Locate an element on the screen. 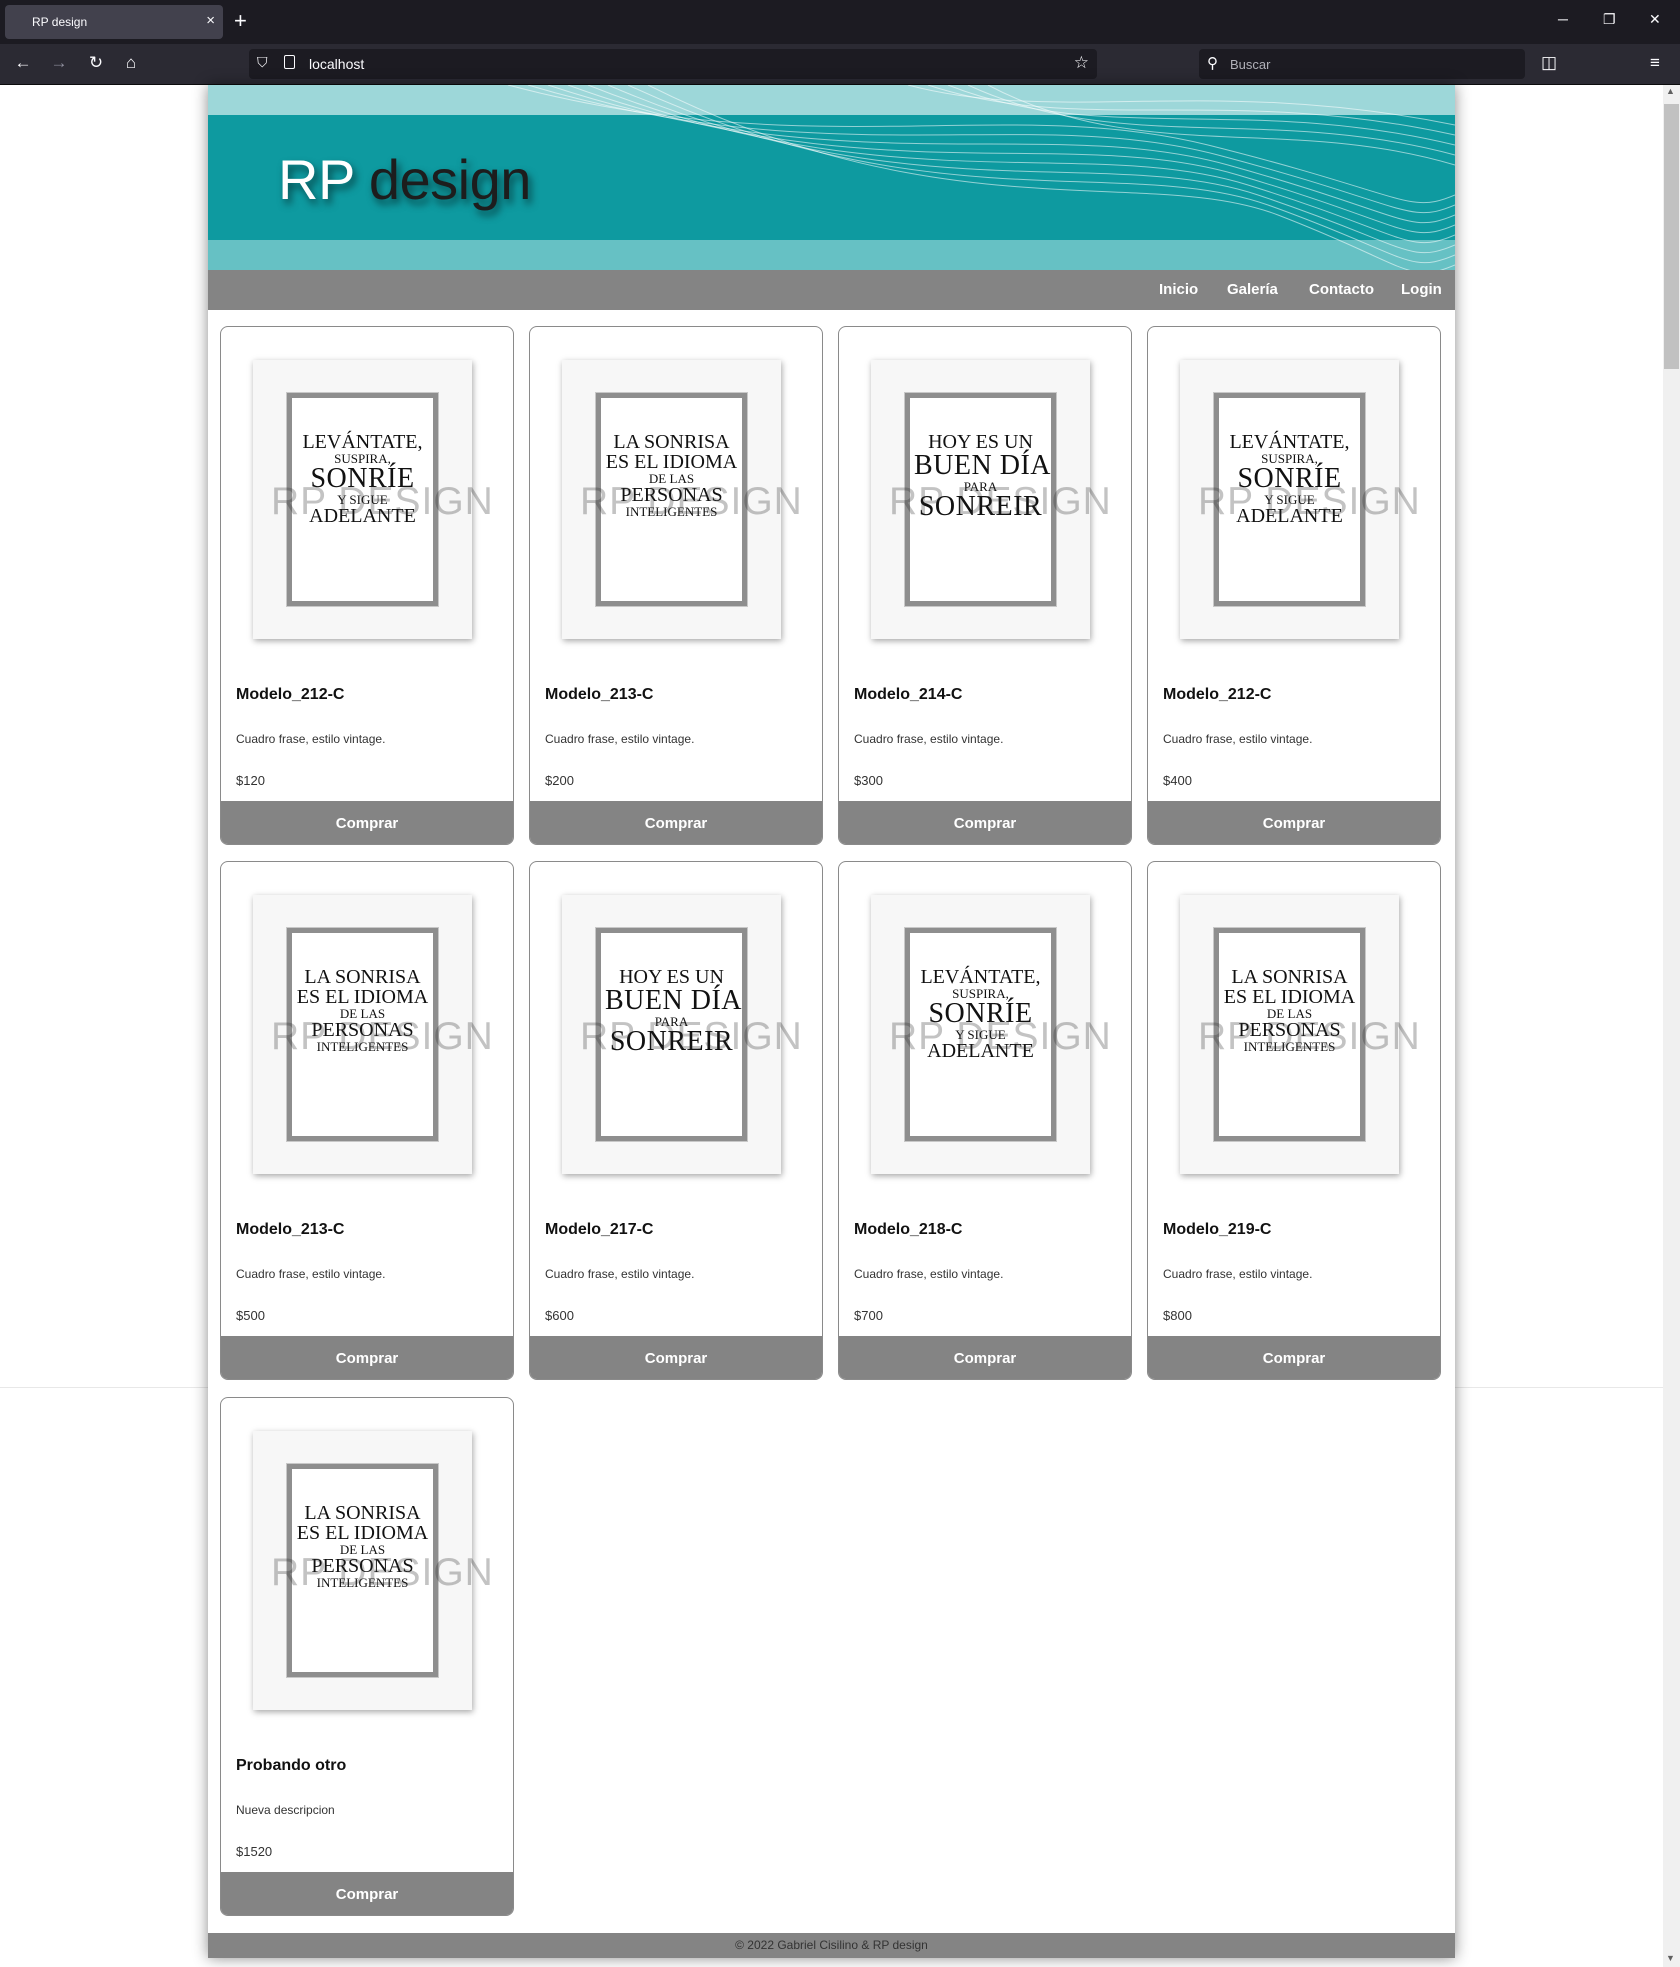 This screenshot has height=1967, width=1680. menu-item-login: Login is located at coordinates (1421, 289).